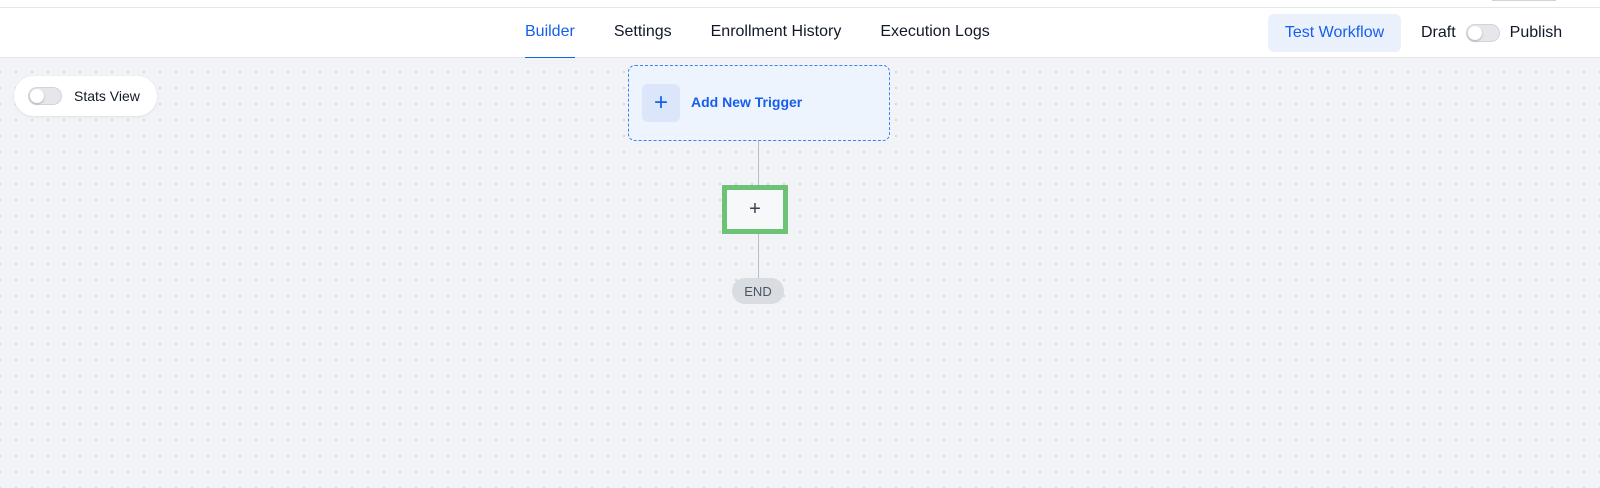 This screenshot has width=1600, height=488. What do you see at coordinates (758, 291) in the screenshot?
I see `end-node: END` at bounding box center [758, 291].